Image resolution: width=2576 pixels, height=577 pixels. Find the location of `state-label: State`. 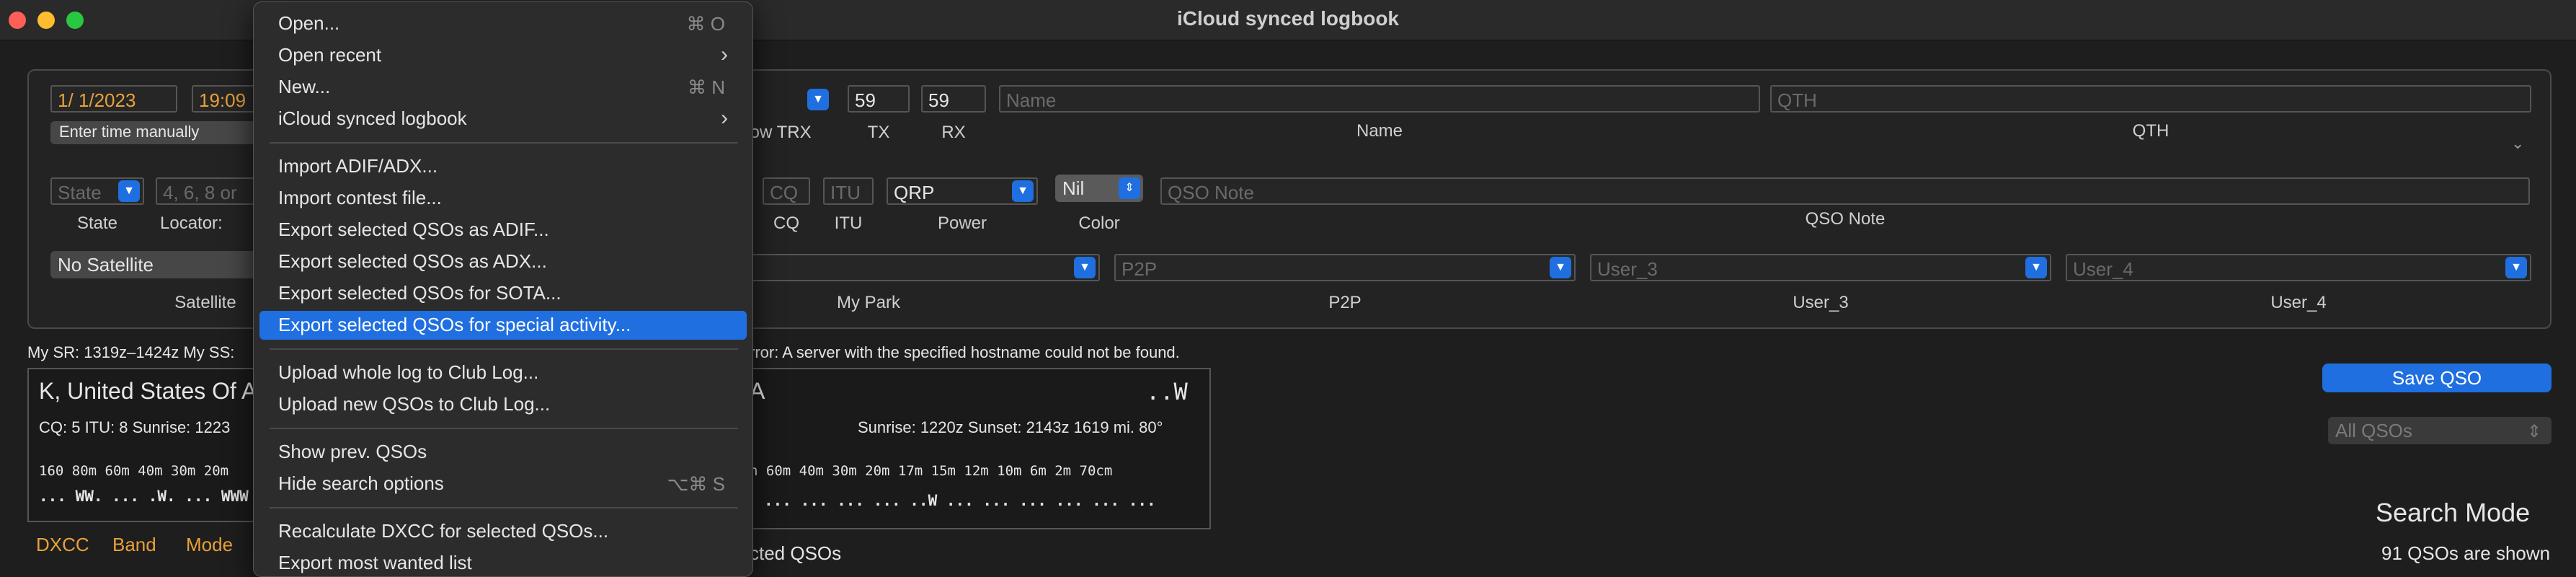

state-label: State is located at coordinates (97, 223).